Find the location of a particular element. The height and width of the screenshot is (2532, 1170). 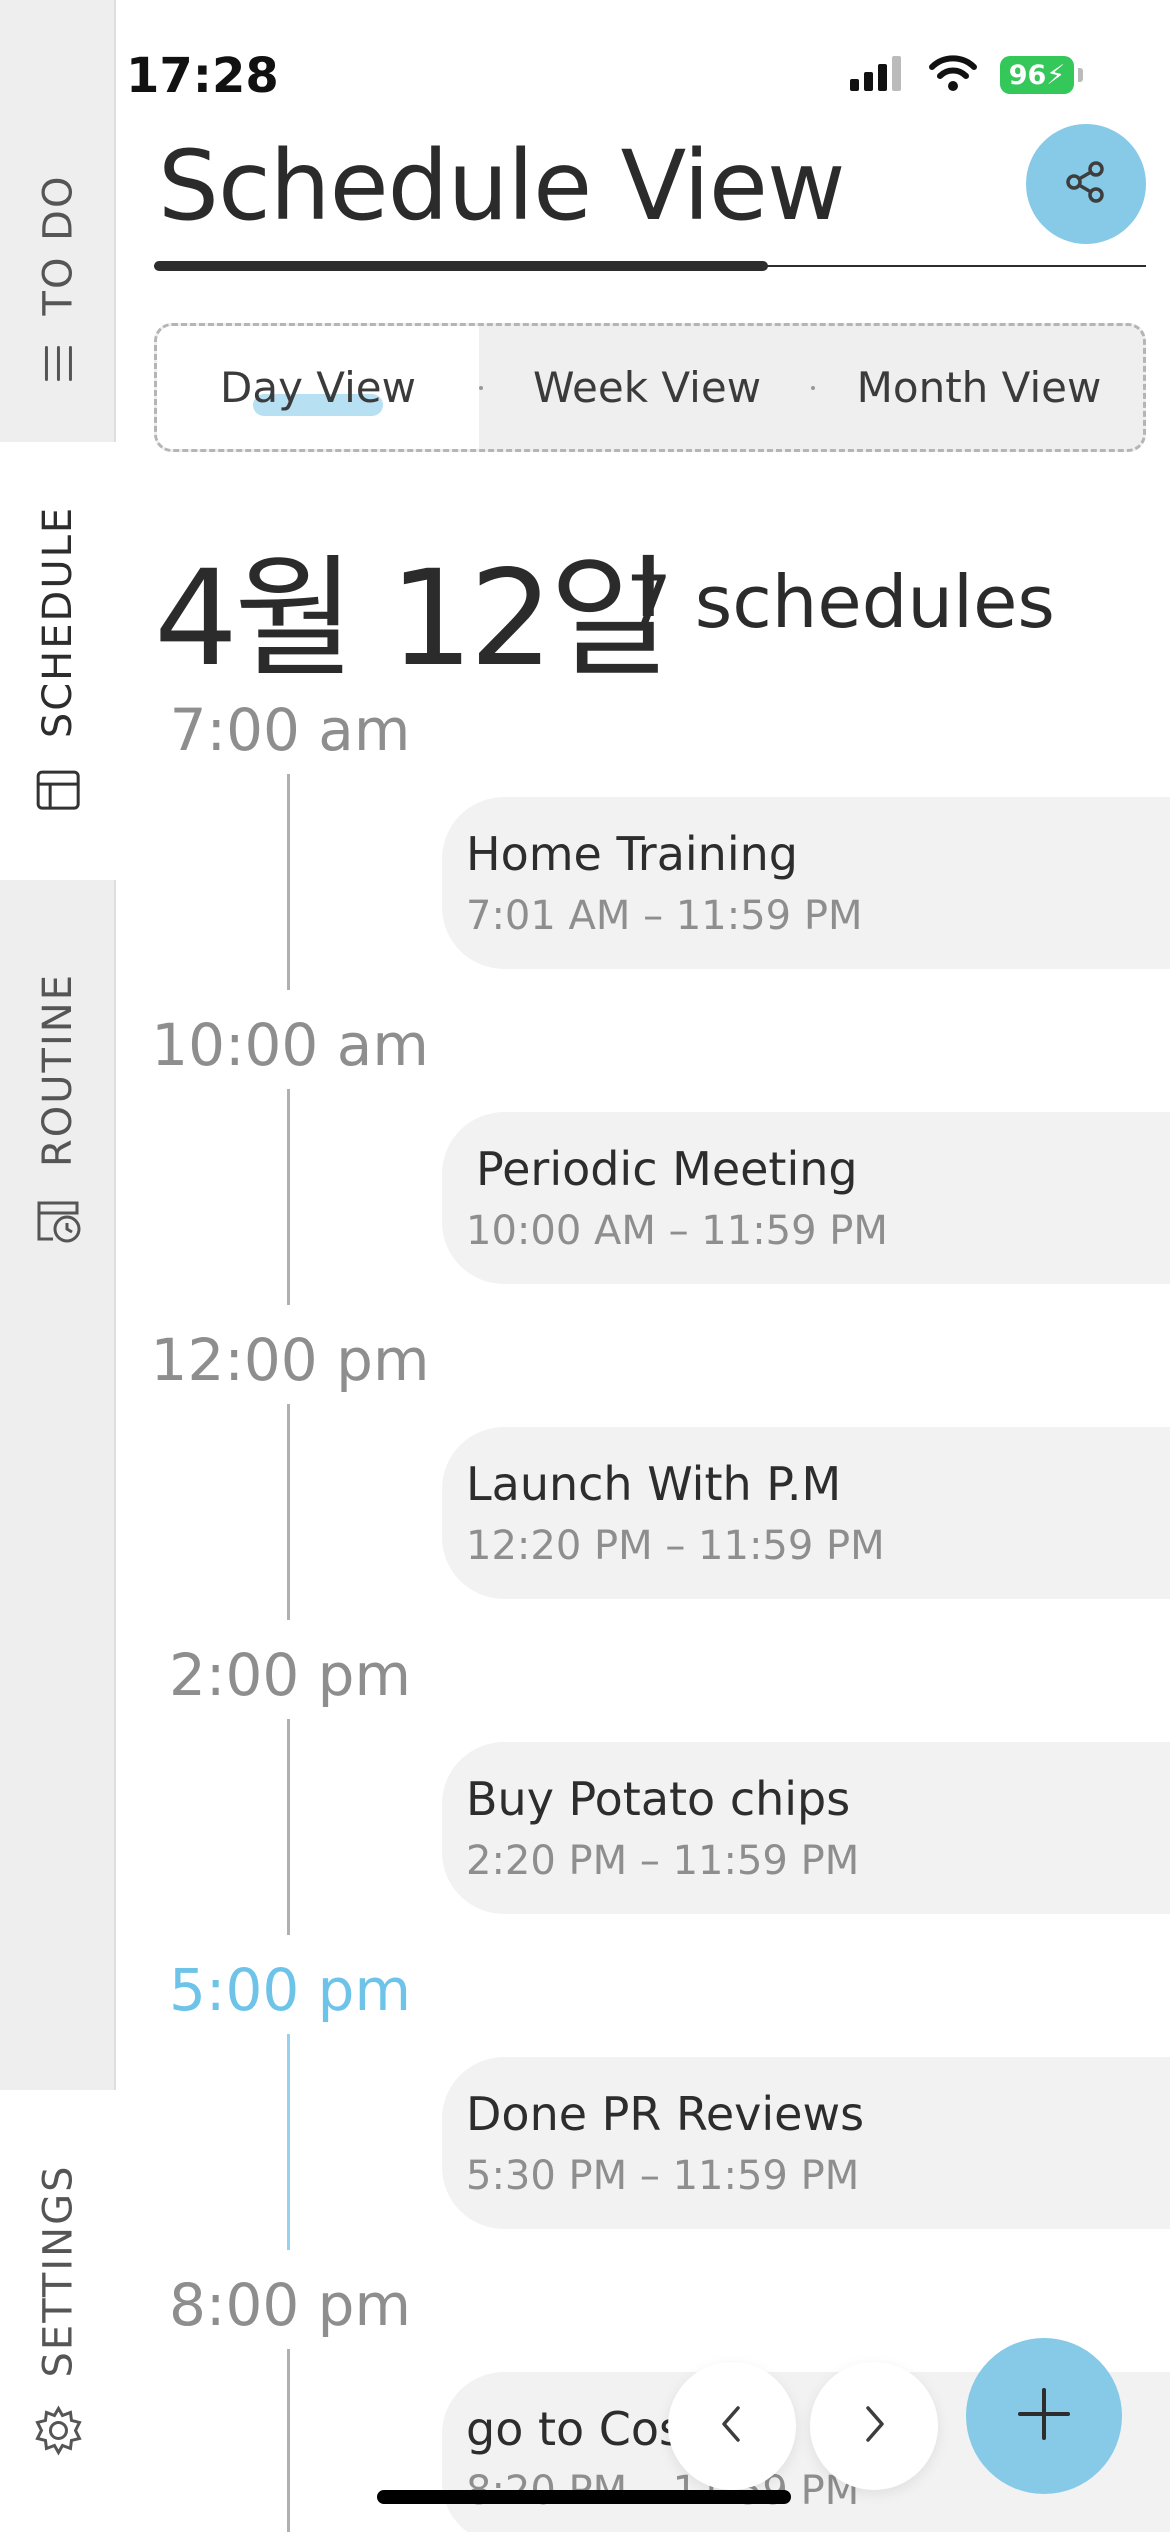

schedule-count: 7 schedules is located at coordinates (840, 602).